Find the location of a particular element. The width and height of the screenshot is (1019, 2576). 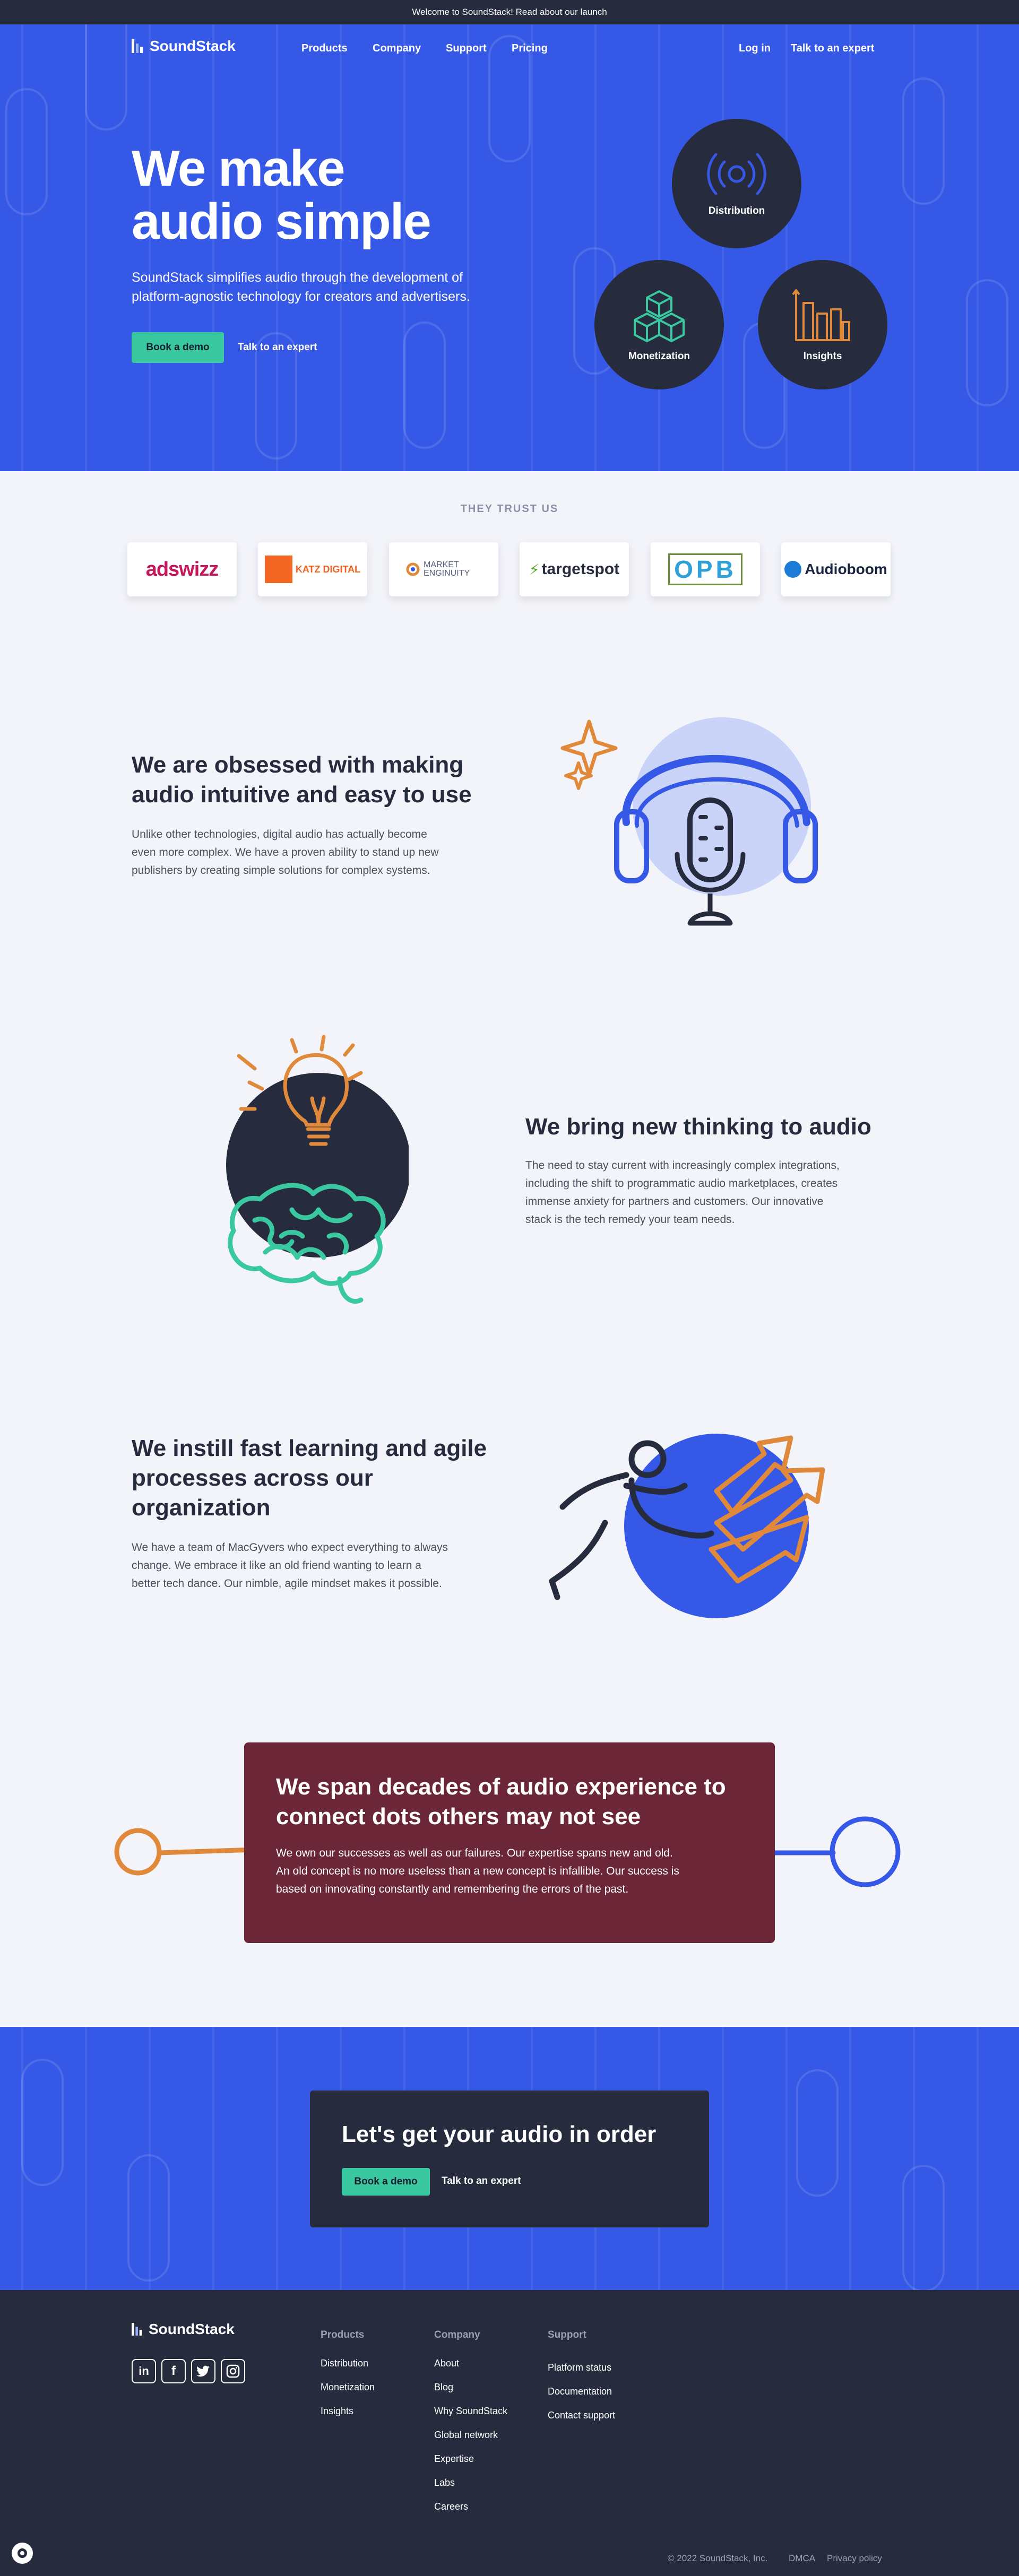

distribution-circle: Distribution is located at coordinates (737, 183).